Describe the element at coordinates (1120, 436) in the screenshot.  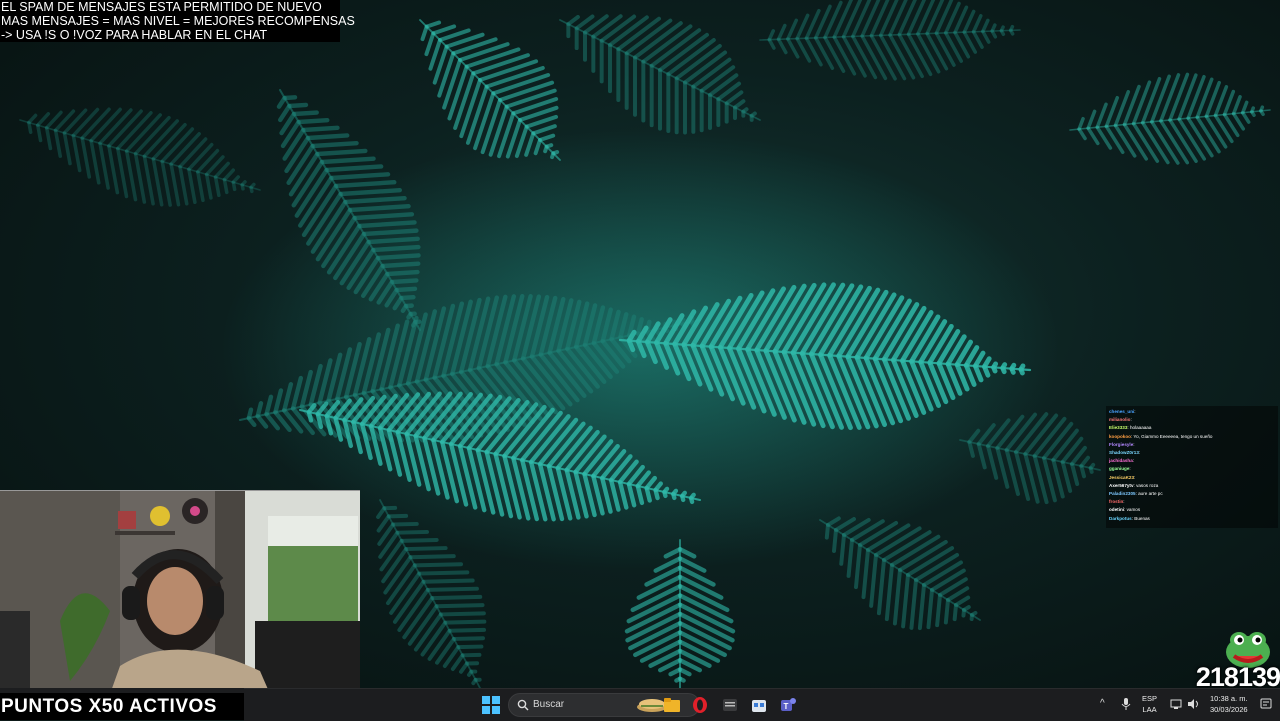
I see `chat-username: koopokoo` at that location.